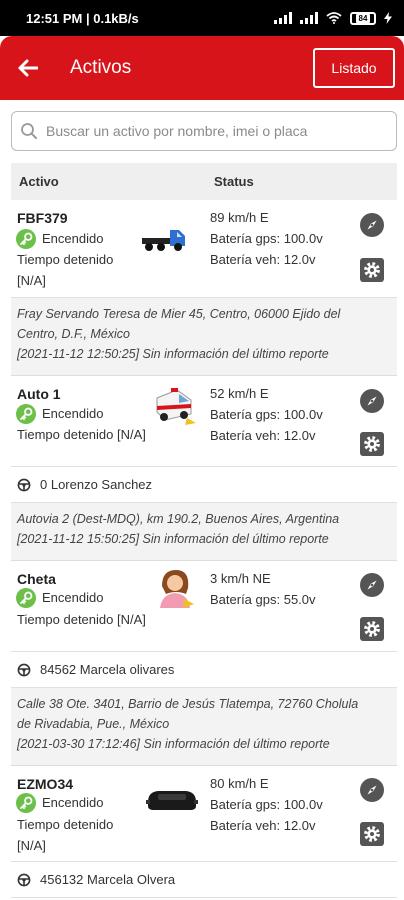  Describe the element at coordinates (202, 68) in the screenshot. I see `app-header: Activos Listado` at that location.